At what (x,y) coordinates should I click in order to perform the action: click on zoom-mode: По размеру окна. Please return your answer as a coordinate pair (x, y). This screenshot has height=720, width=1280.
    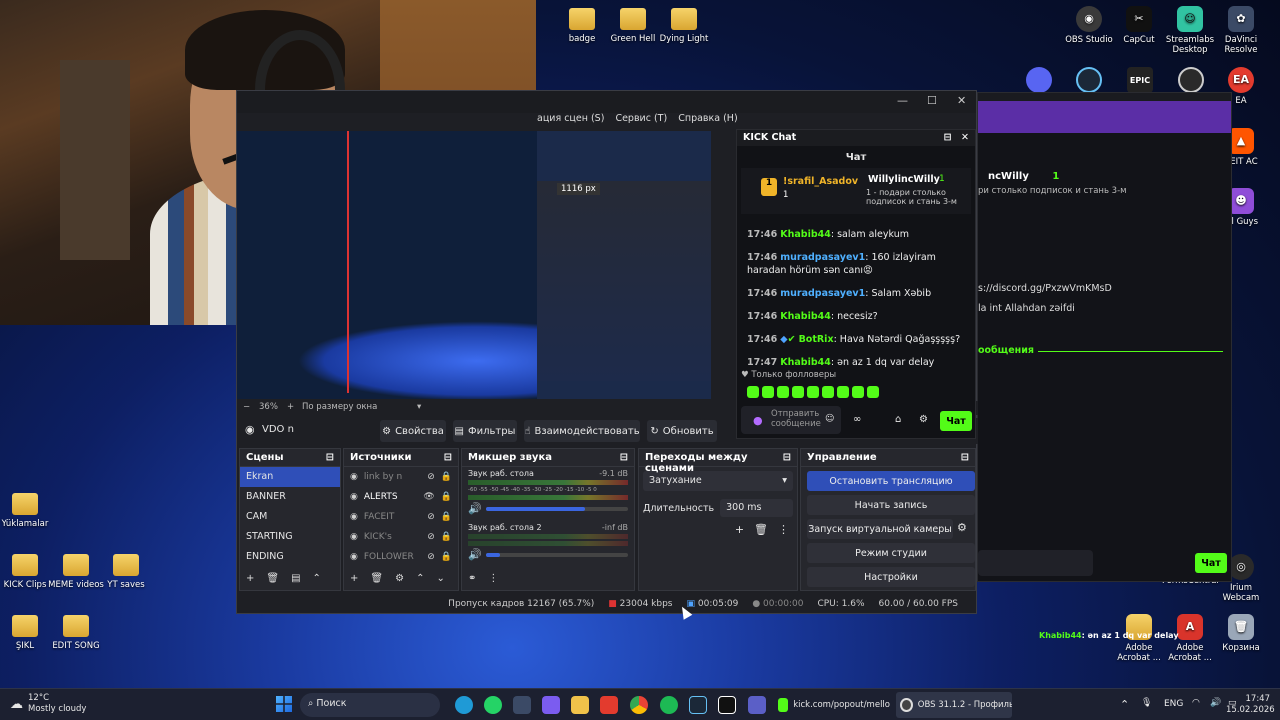
    Looking at the image, I should click on (339, 407).